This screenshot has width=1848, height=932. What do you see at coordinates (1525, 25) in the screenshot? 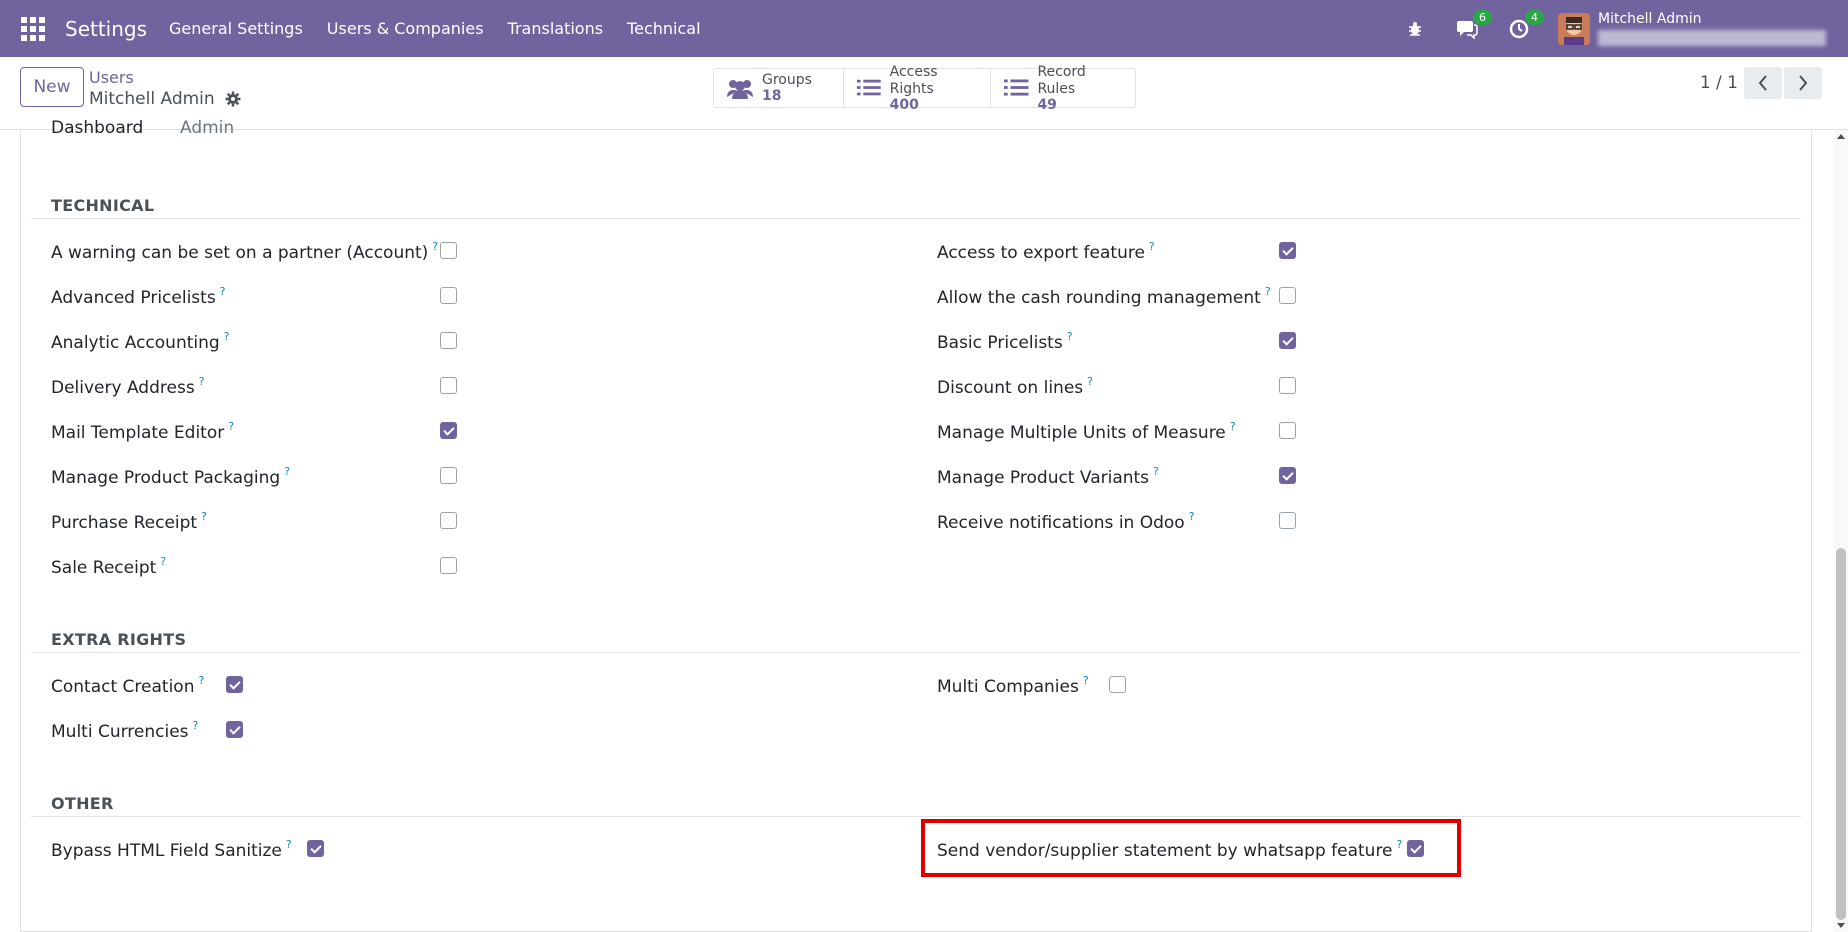
I see `activity-clock-icon: 4` at bounding box center [1525, 25].